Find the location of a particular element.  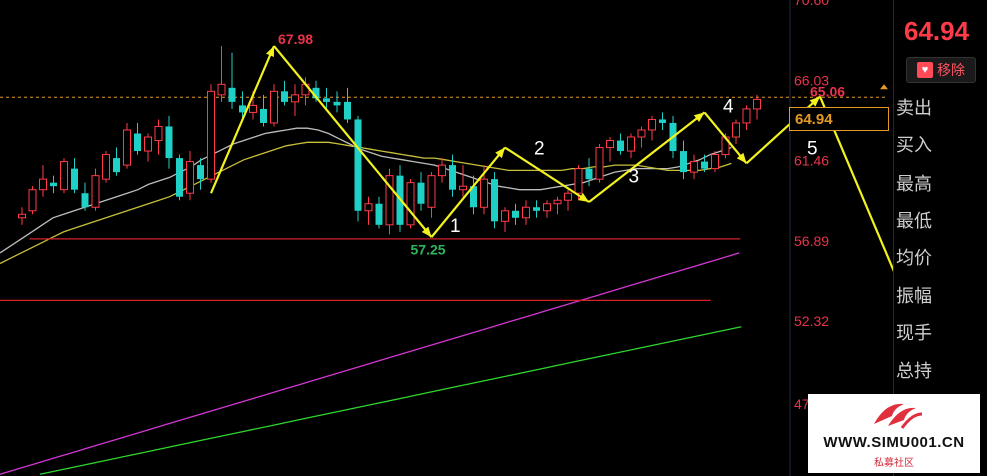

wave-label-2: 2 is located at coordinates (539, 149).